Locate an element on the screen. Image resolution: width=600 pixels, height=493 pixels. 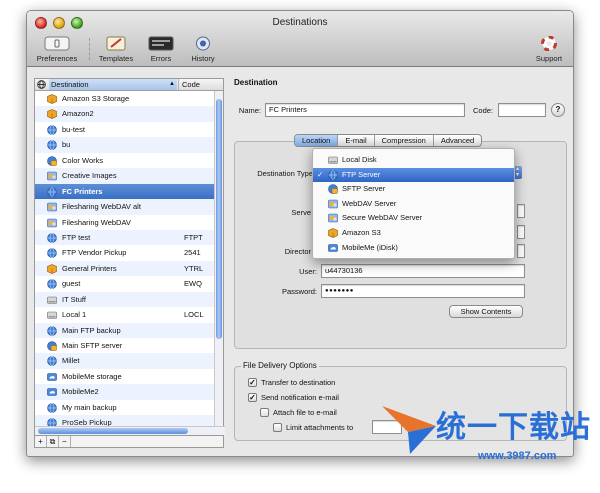
transfer-checkbox: ✓ is located at coordinates (252, 382).